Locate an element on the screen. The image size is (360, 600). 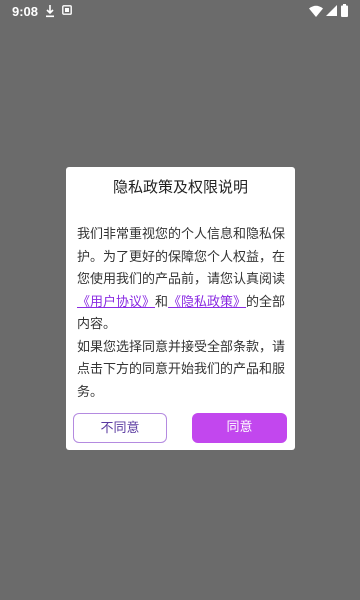
dialog-title: 隐私政策及权限说明 is located at coordinates (180, 187).